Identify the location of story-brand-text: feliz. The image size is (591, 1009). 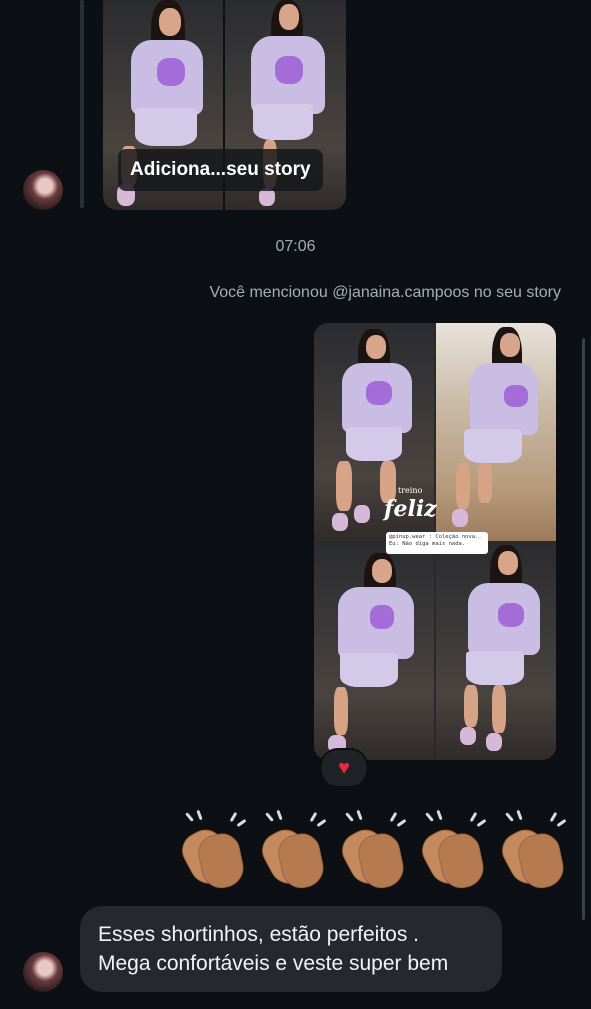
(410, 509).